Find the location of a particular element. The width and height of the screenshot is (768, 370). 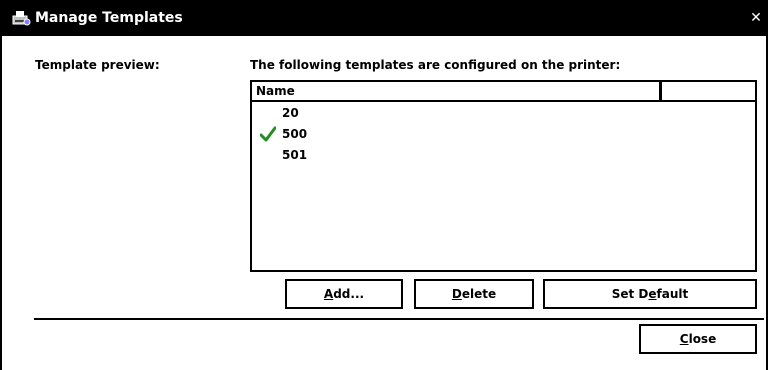

title-bar: Manage Templates ✕ is located at coordinates (384, 18).